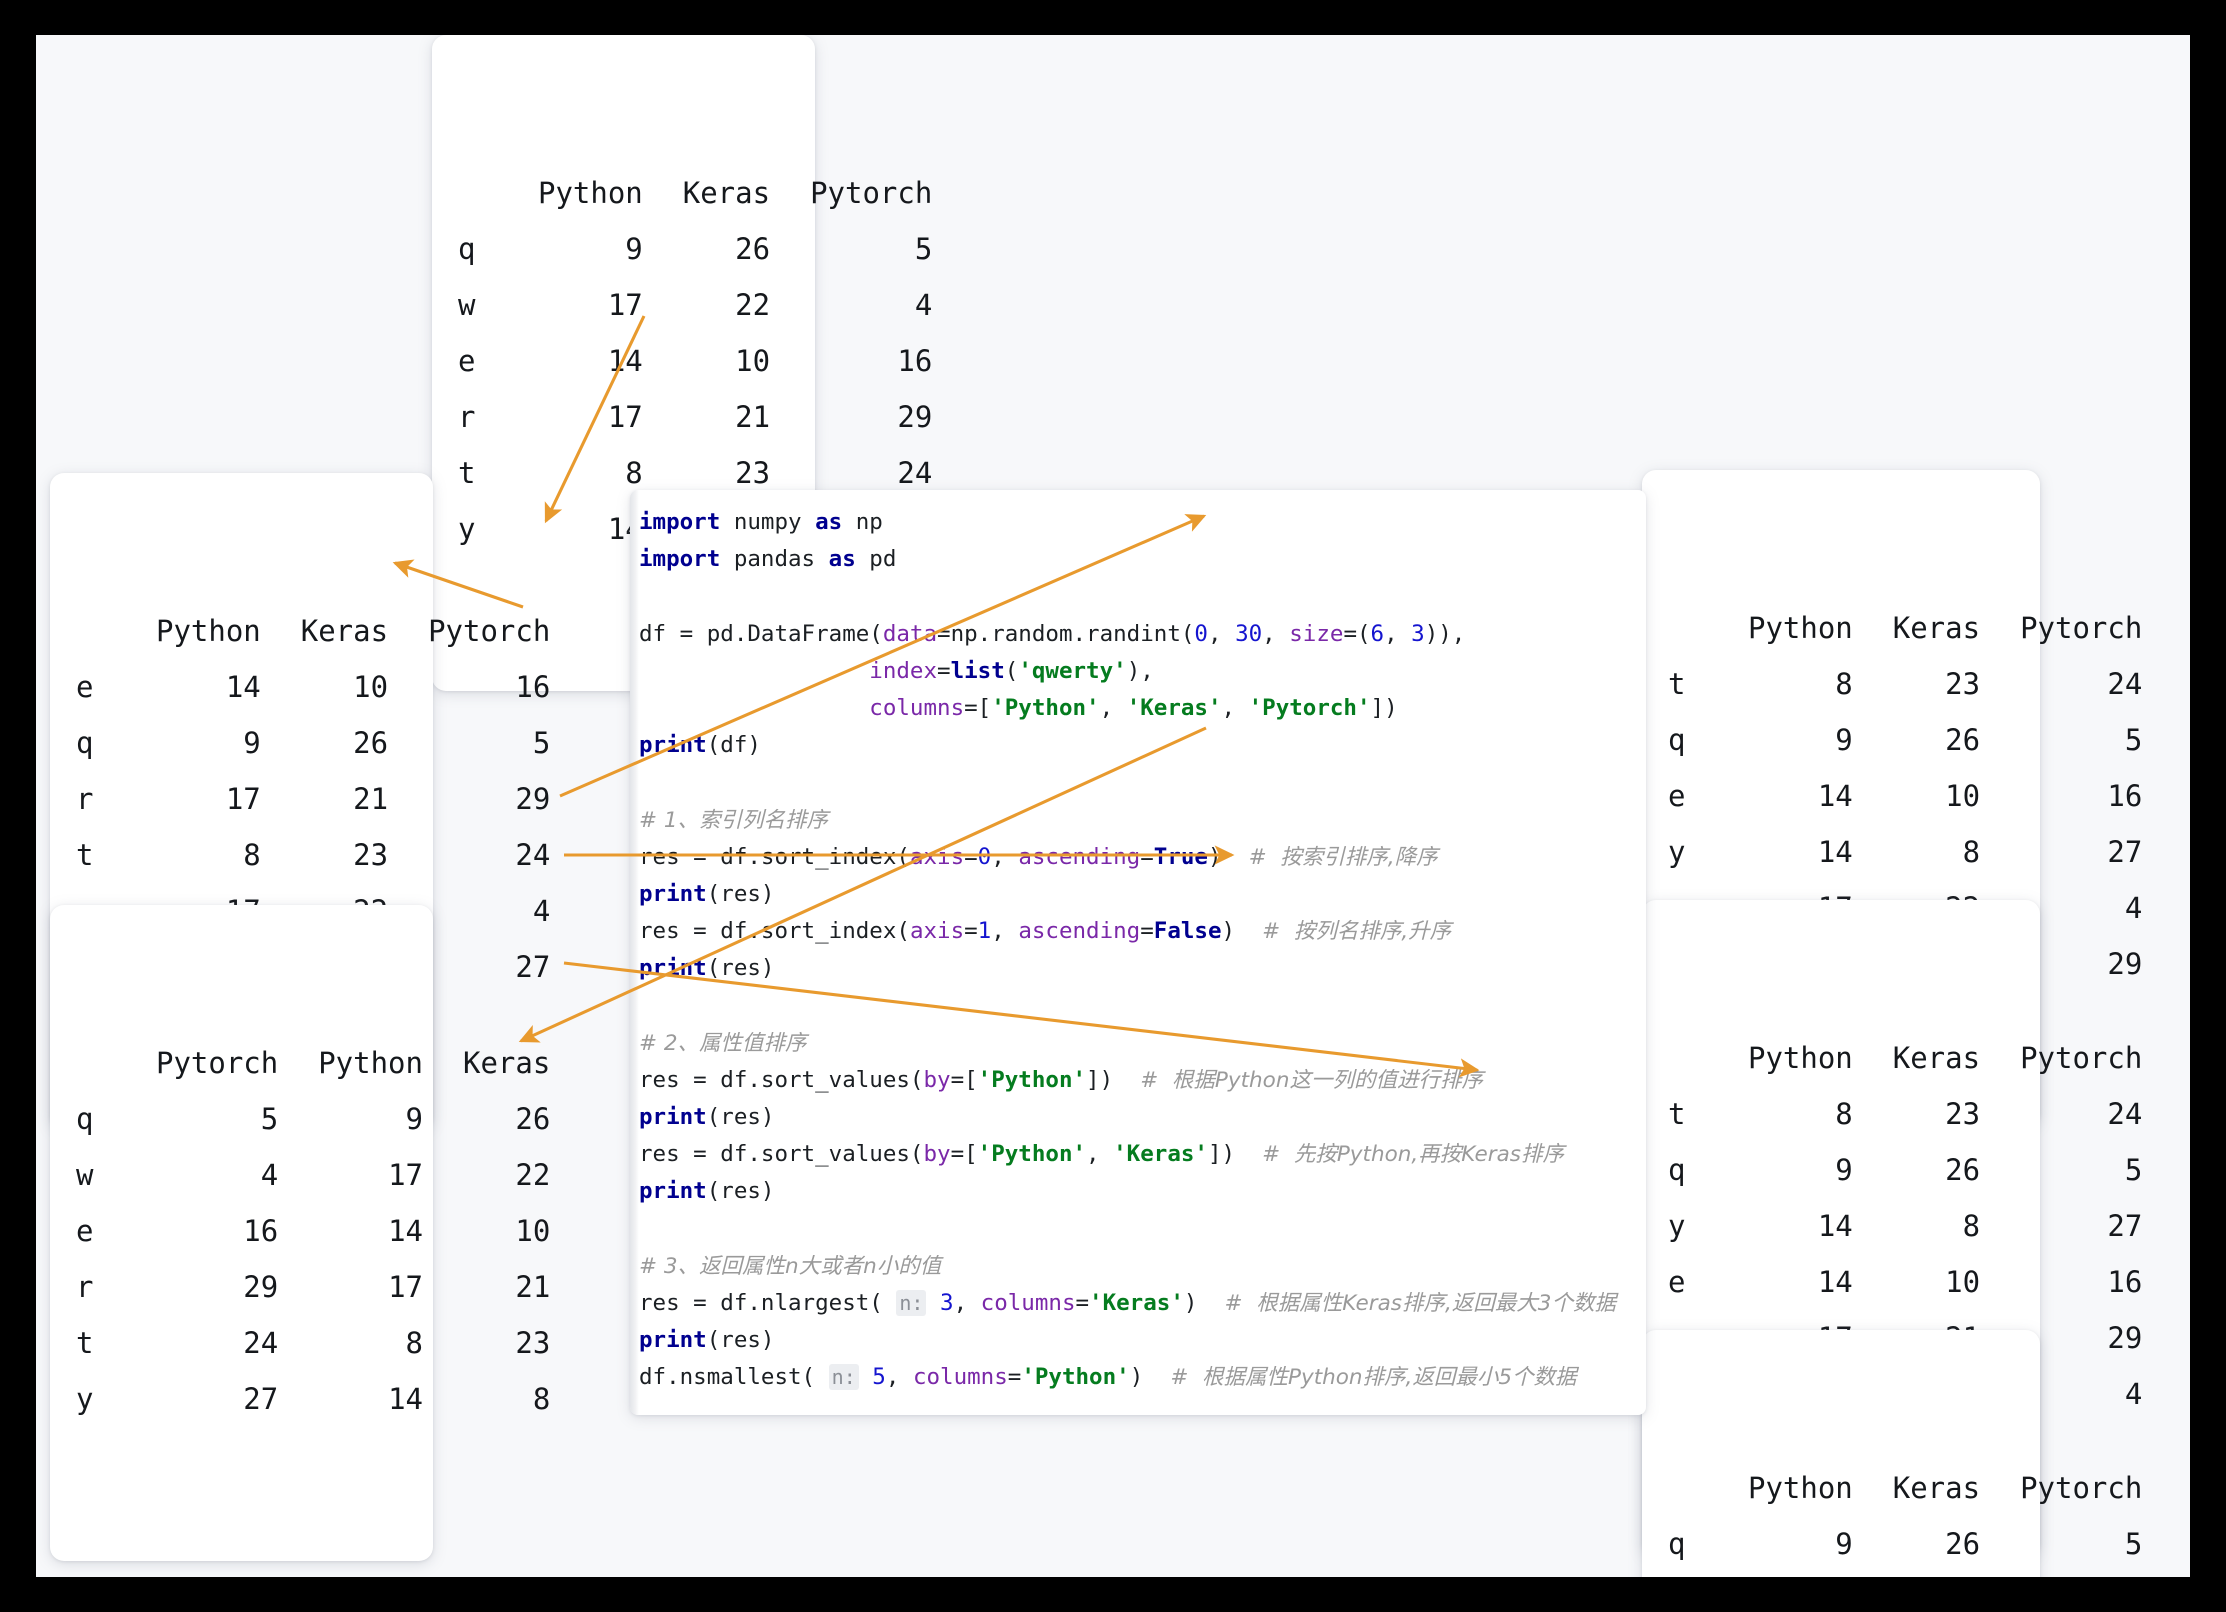  What do you see at coordinates (313, 1399) in the screenshot?
I see `table-row: y 27 14 8` at bounding box center [313, 1399].